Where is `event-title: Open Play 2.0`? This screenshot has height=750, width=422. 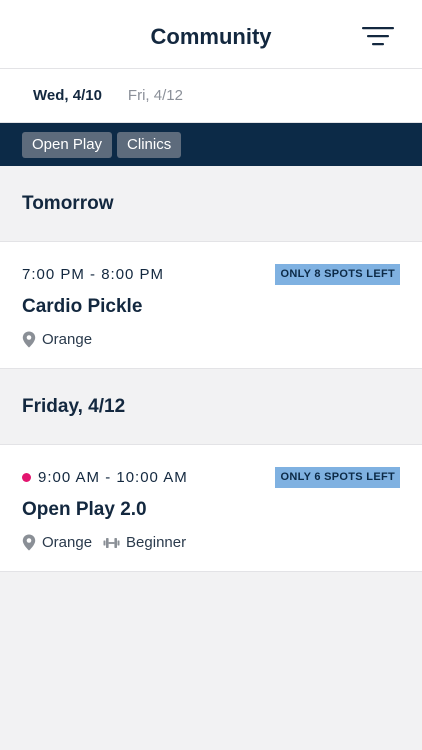 event-title: Open Play 2.0 is located at coordinates (84, 509).